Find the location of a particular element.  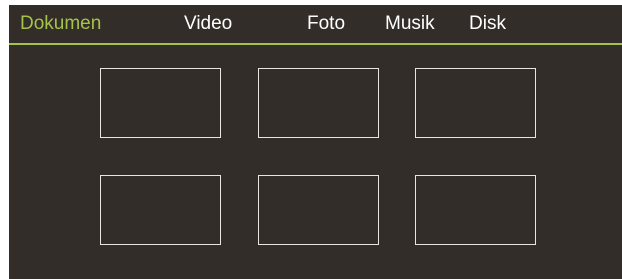

tab-divider is located at coordinates (315, 44).